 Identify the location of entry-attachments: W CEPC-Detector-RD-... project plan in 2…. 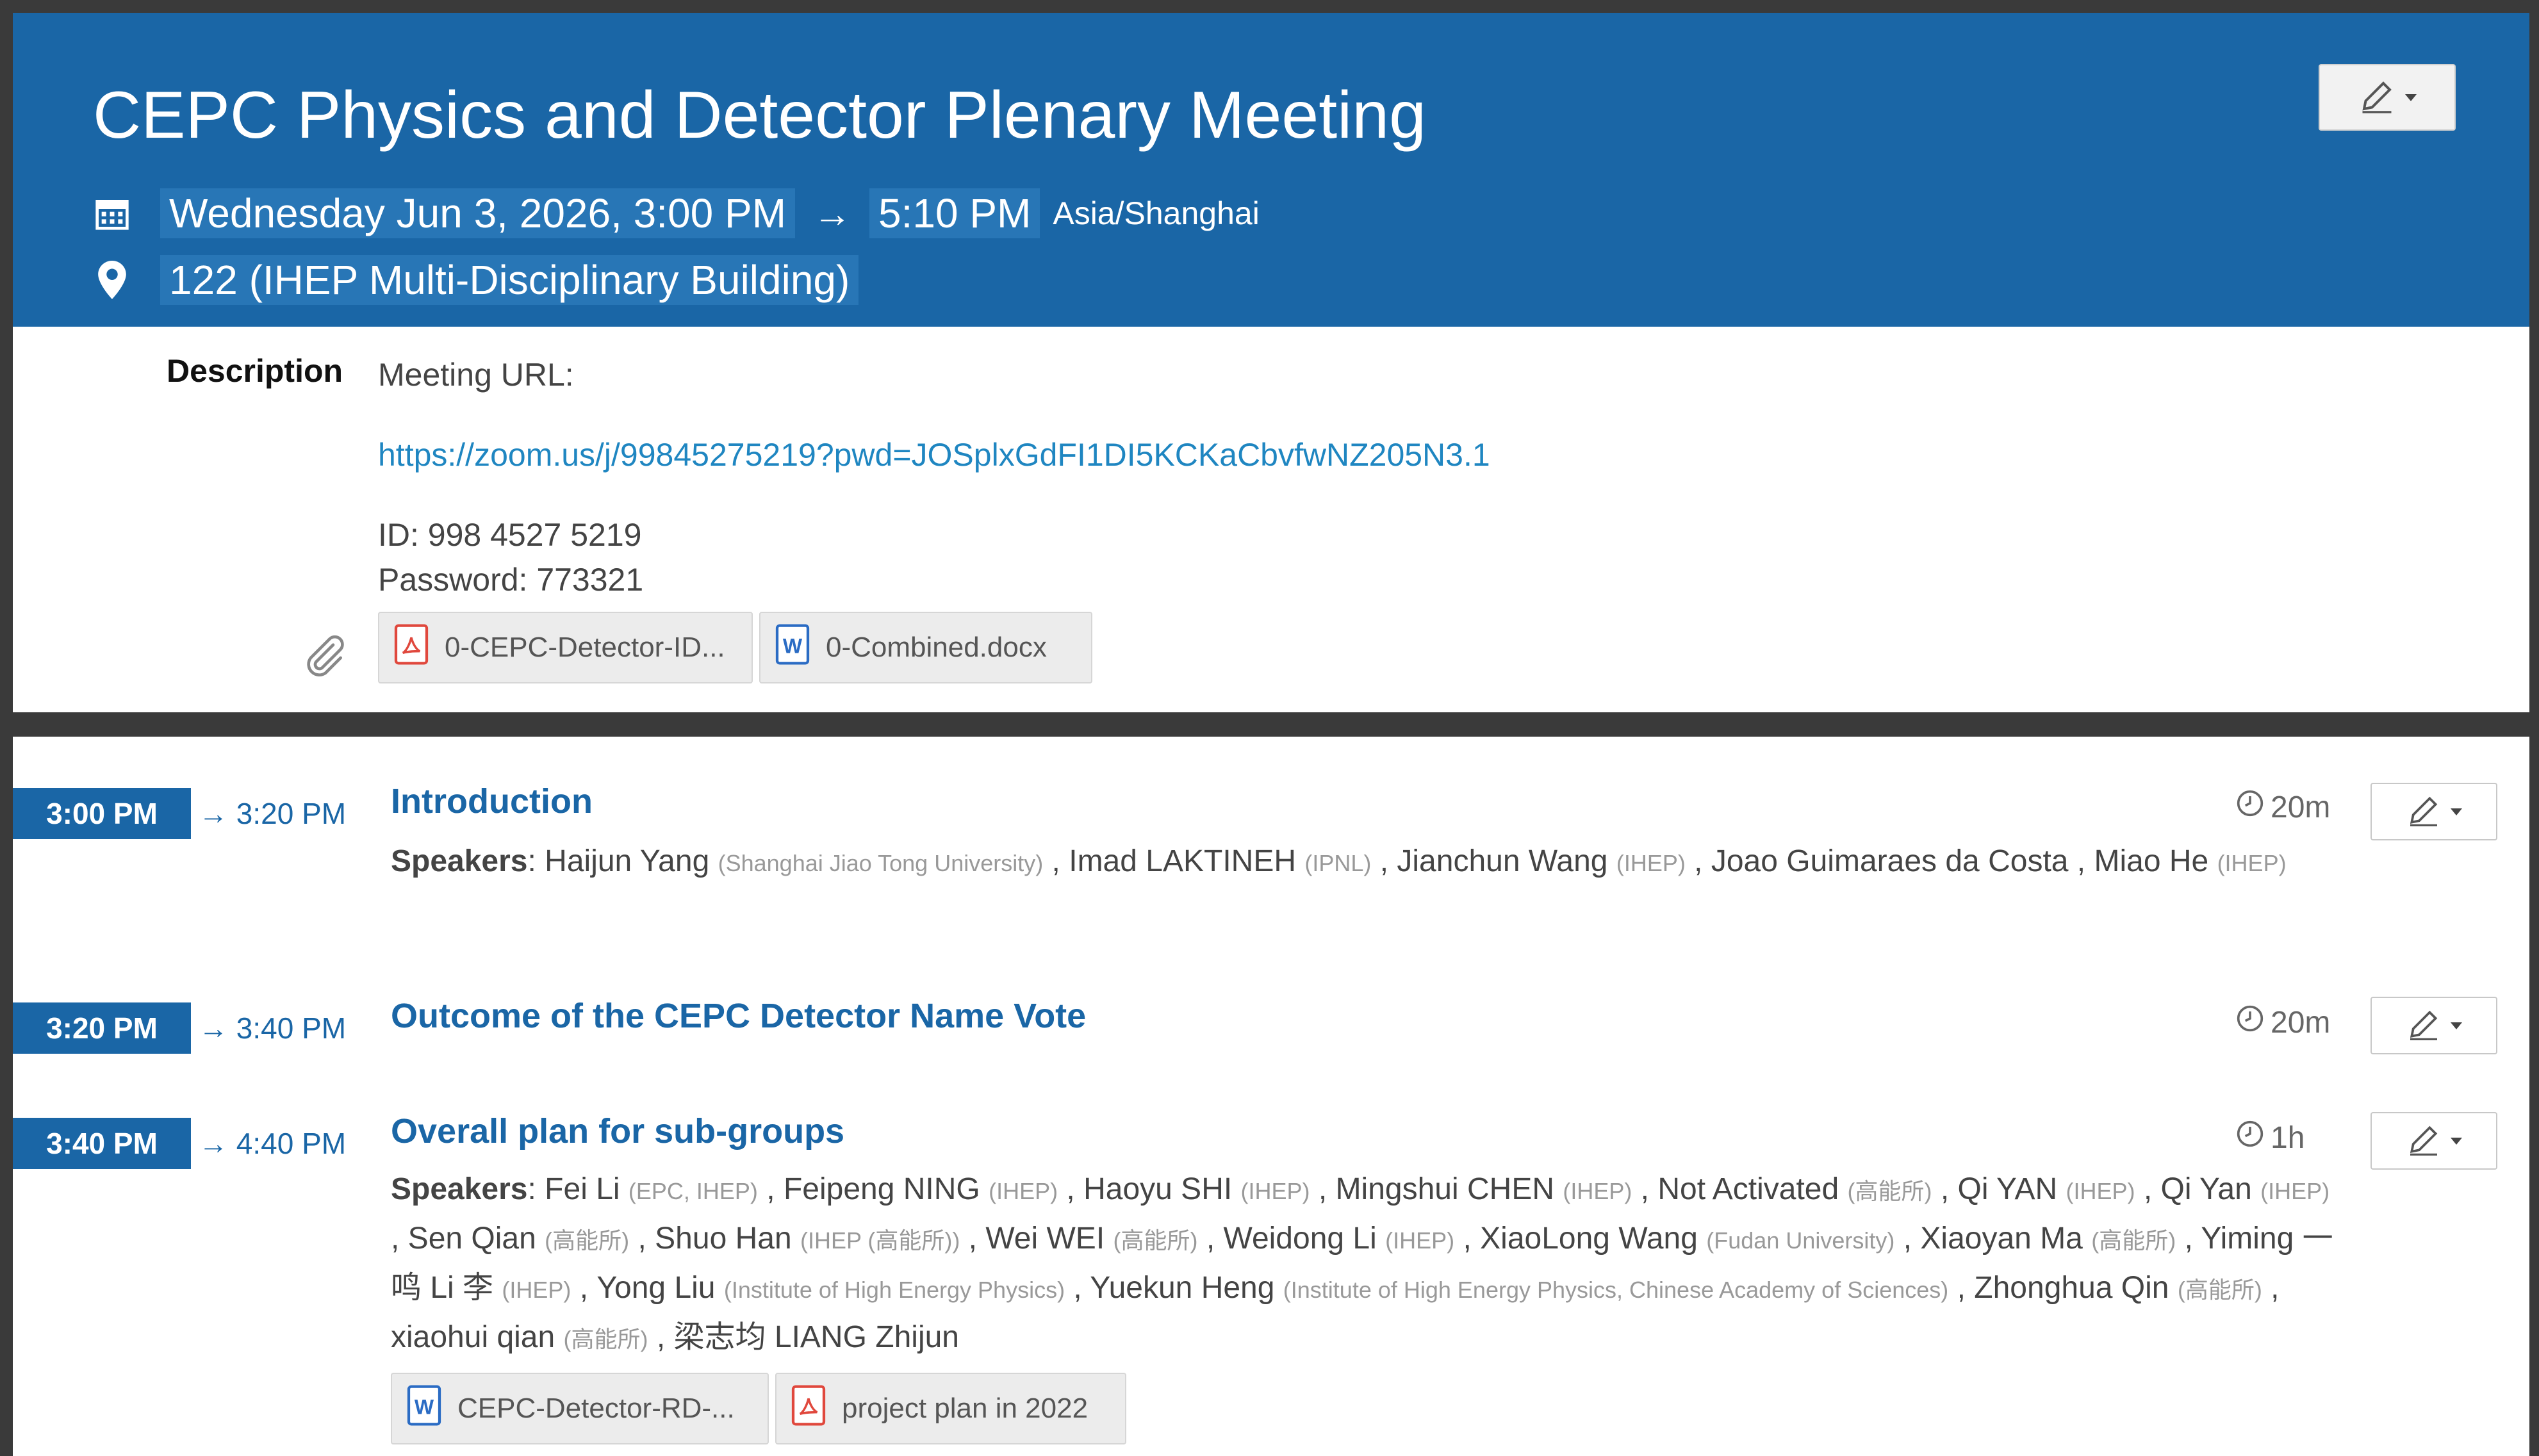
(758, 1408).